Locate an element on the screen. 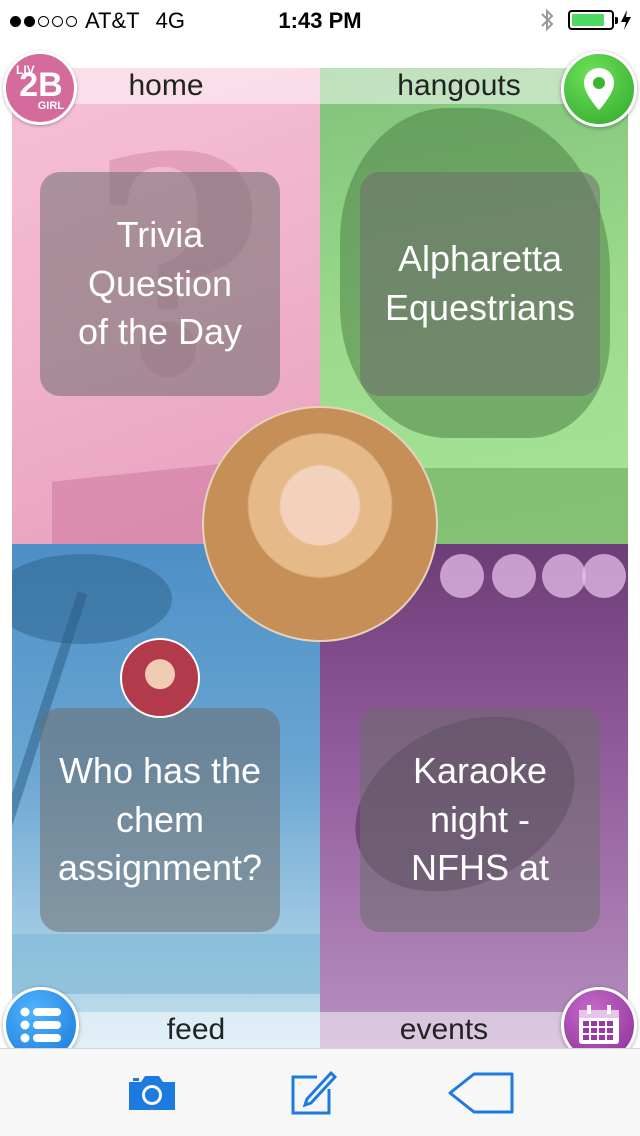 Image resolution: width=640 pixels, height=1136 pixels. app-logo: LIV 2B GIRL is located at coordinates (40, 88).